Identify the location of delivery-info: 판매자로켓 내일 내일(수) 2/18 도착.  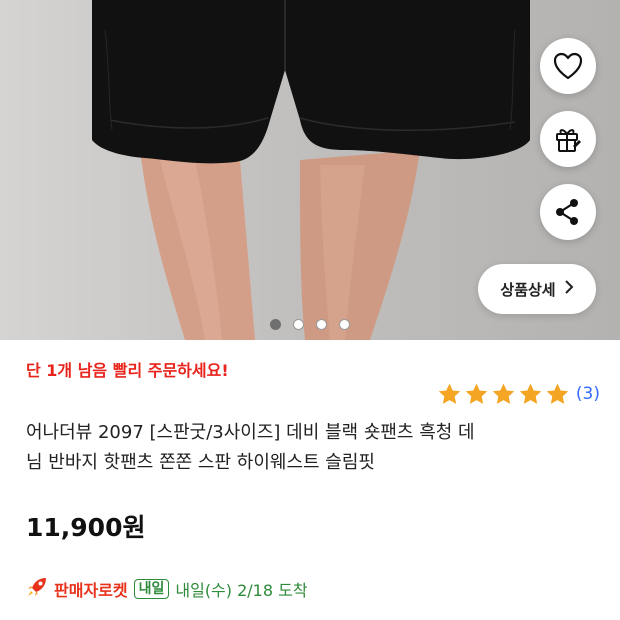
(167, 589).